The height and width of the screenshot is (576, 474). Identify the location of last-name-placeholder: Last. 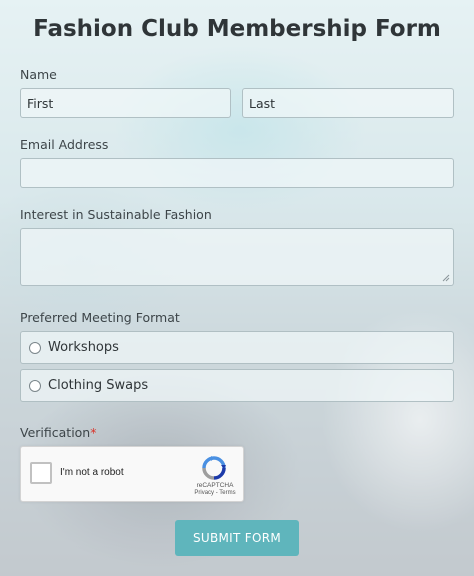
(262, 103).